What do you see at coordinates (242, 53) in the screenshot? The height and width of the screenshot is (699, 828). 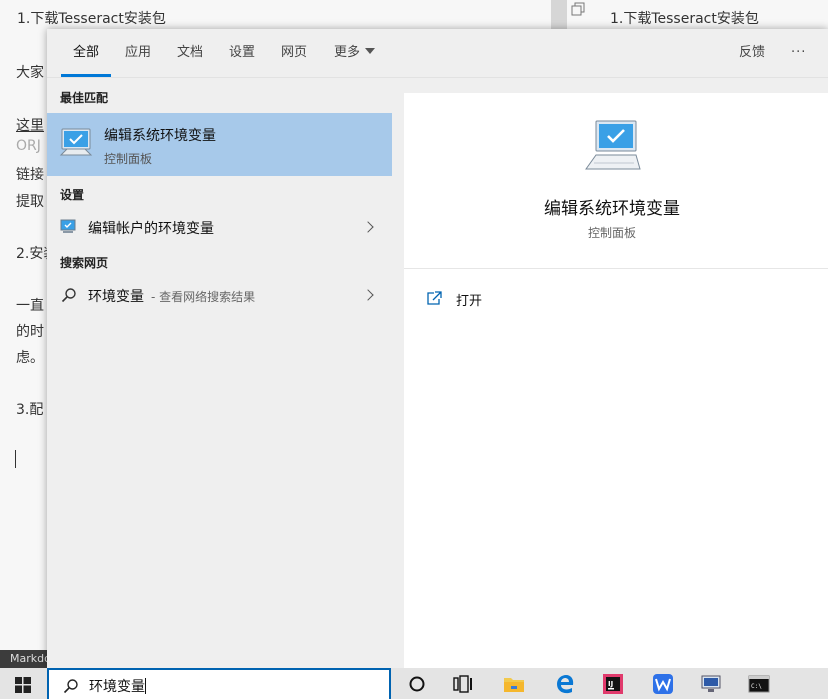 I see `tab-settings: 设置` at bounding box center [242, 53].